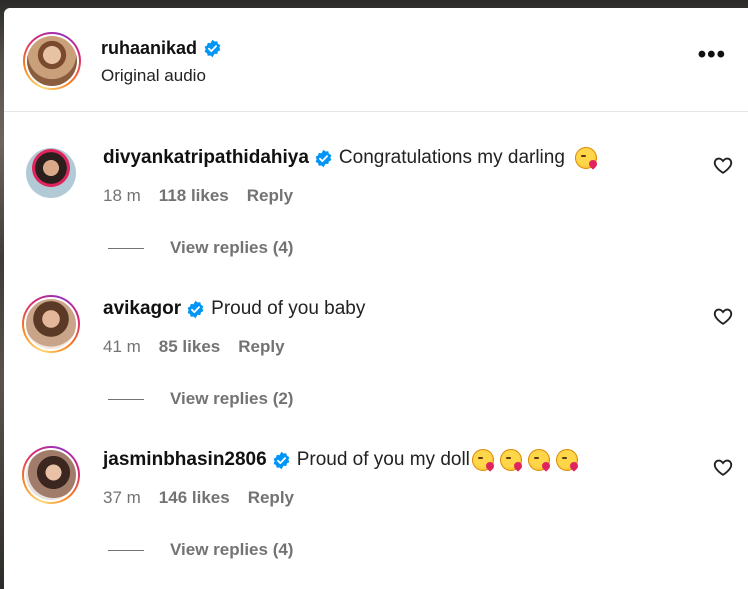 The image size is (748, 589). Describe the element at coordinates (194, 196) in the screenshot. I see `comment-likes: 118 likes` at that location.